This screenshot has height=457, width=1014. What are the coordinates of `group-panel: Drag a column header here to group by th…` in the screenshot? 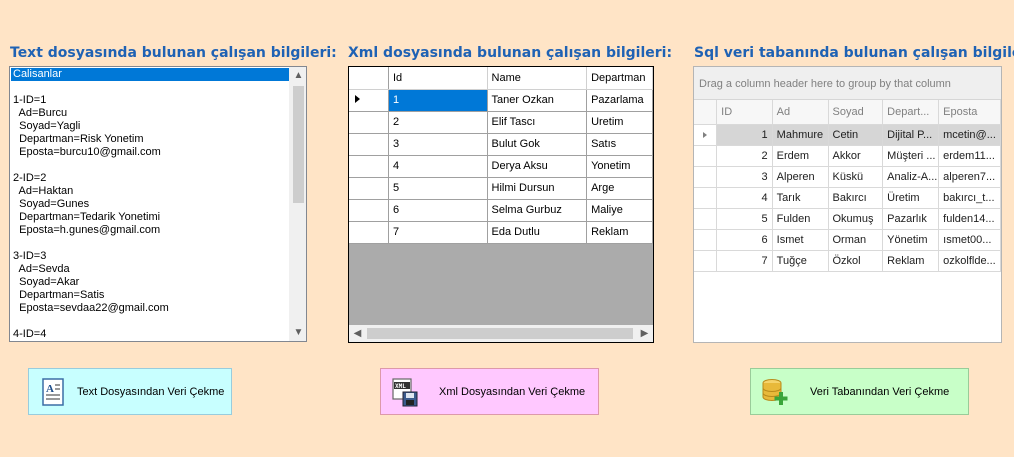 It's located at (847, 83).